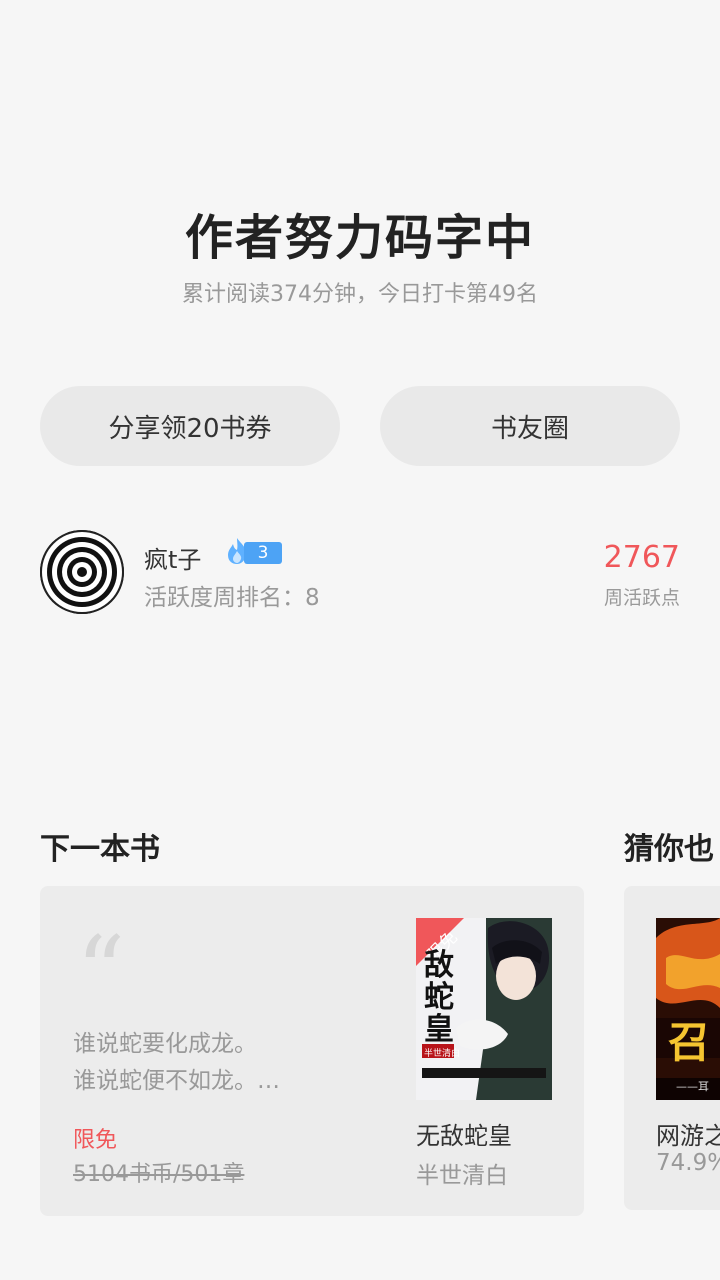  I want to click on reading-stats: 累计阅读374分钟，今日打卡第49名, so click(360, 294).